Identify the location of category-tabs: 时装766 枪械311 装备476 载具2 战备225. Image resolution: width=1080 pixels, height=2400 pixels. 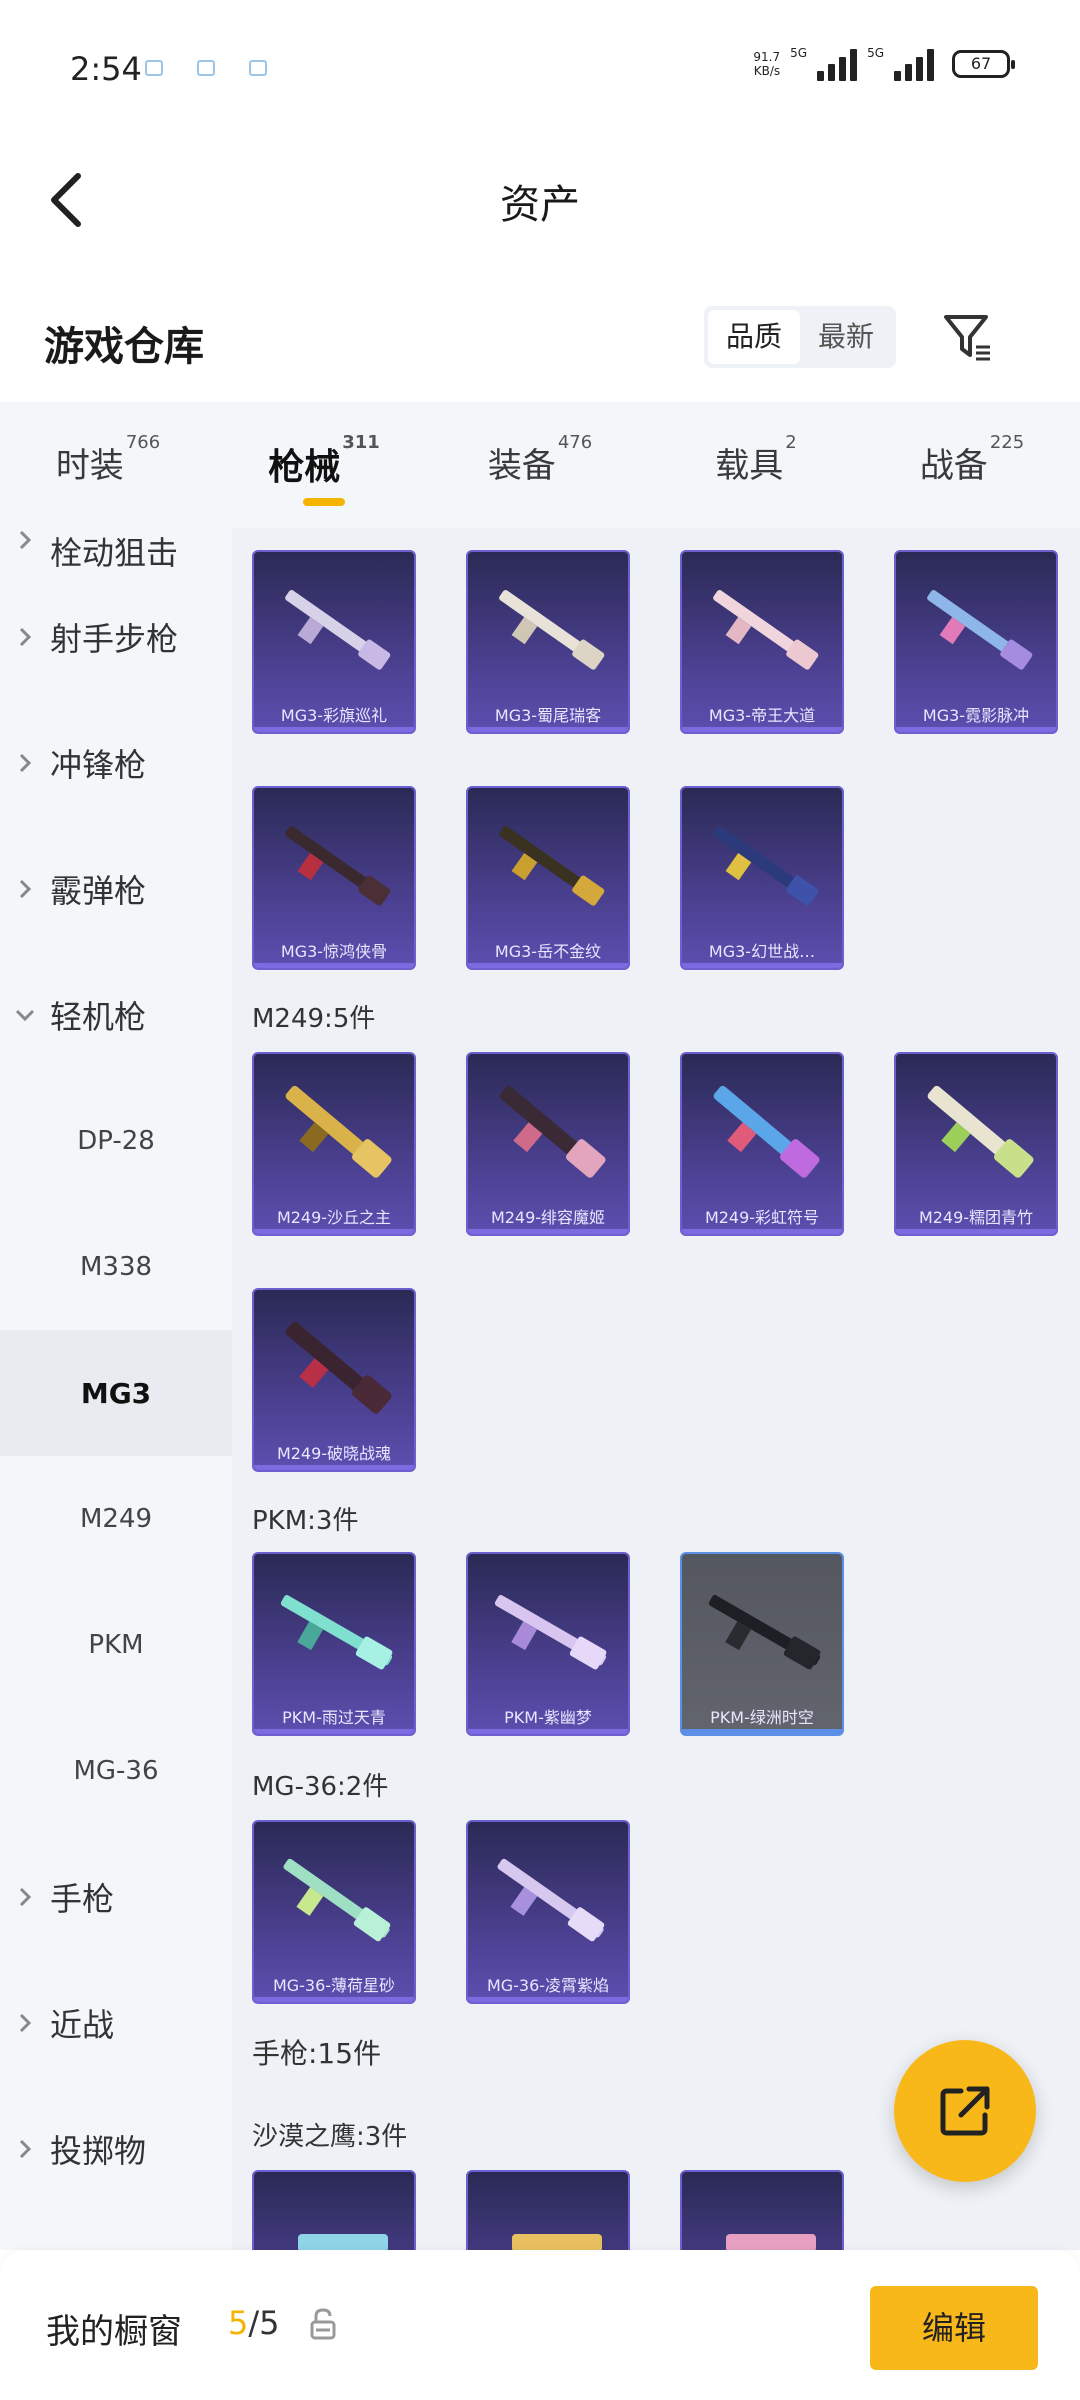
(540, 465).